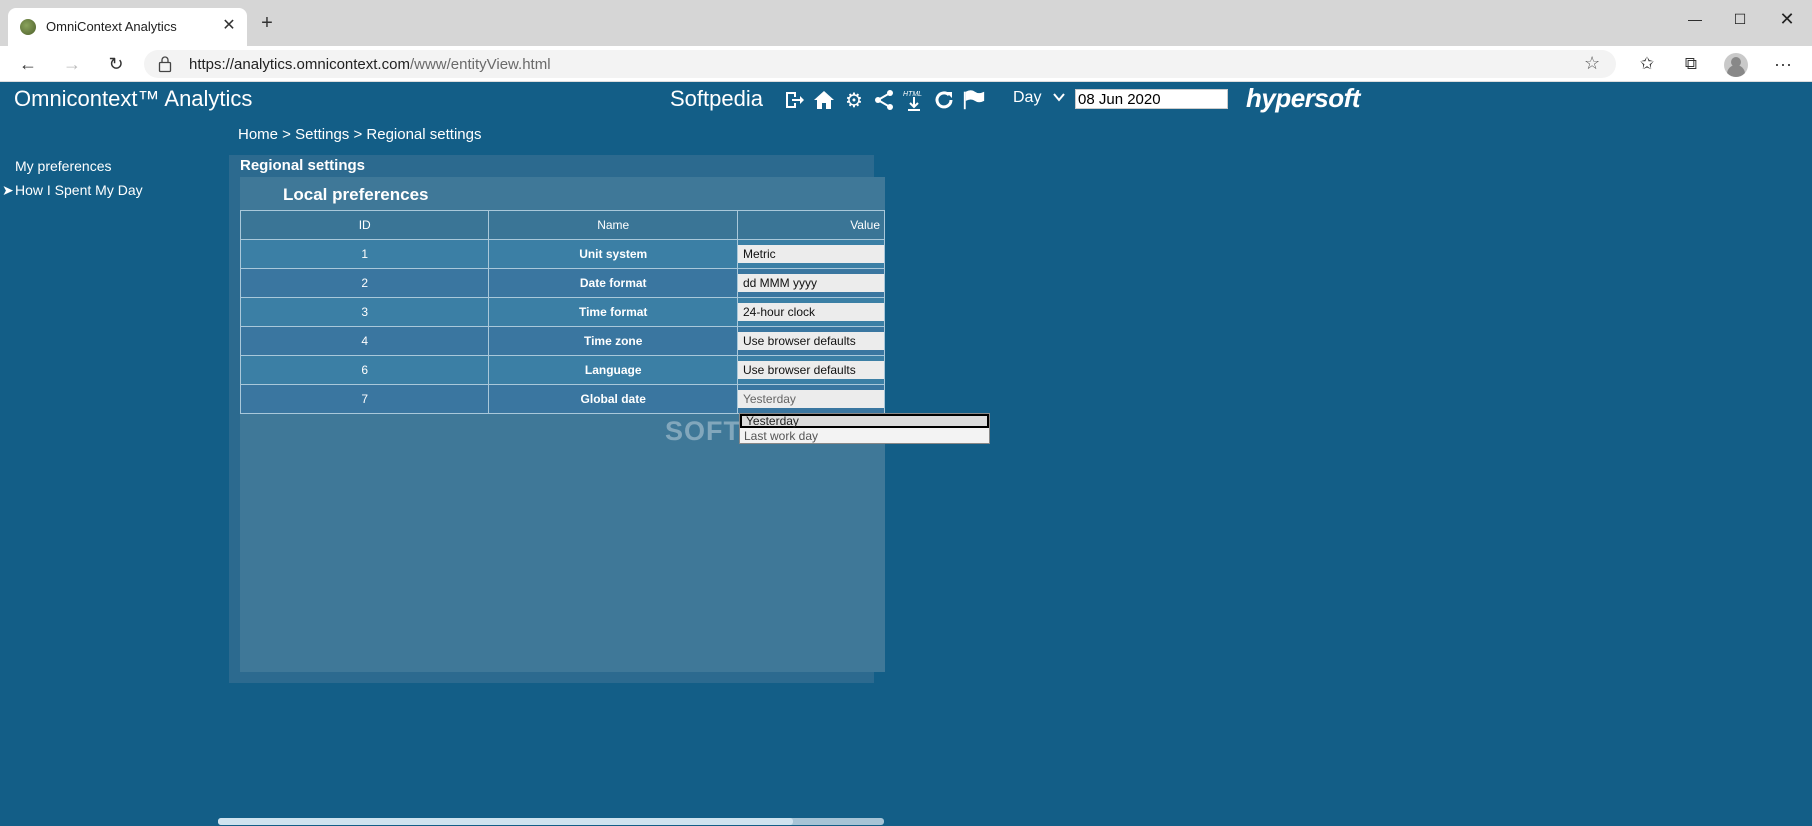 The height and width of the screenshot is (826, 1812). I want to click on active-arrow-icon: ➤, so click(8, 190).